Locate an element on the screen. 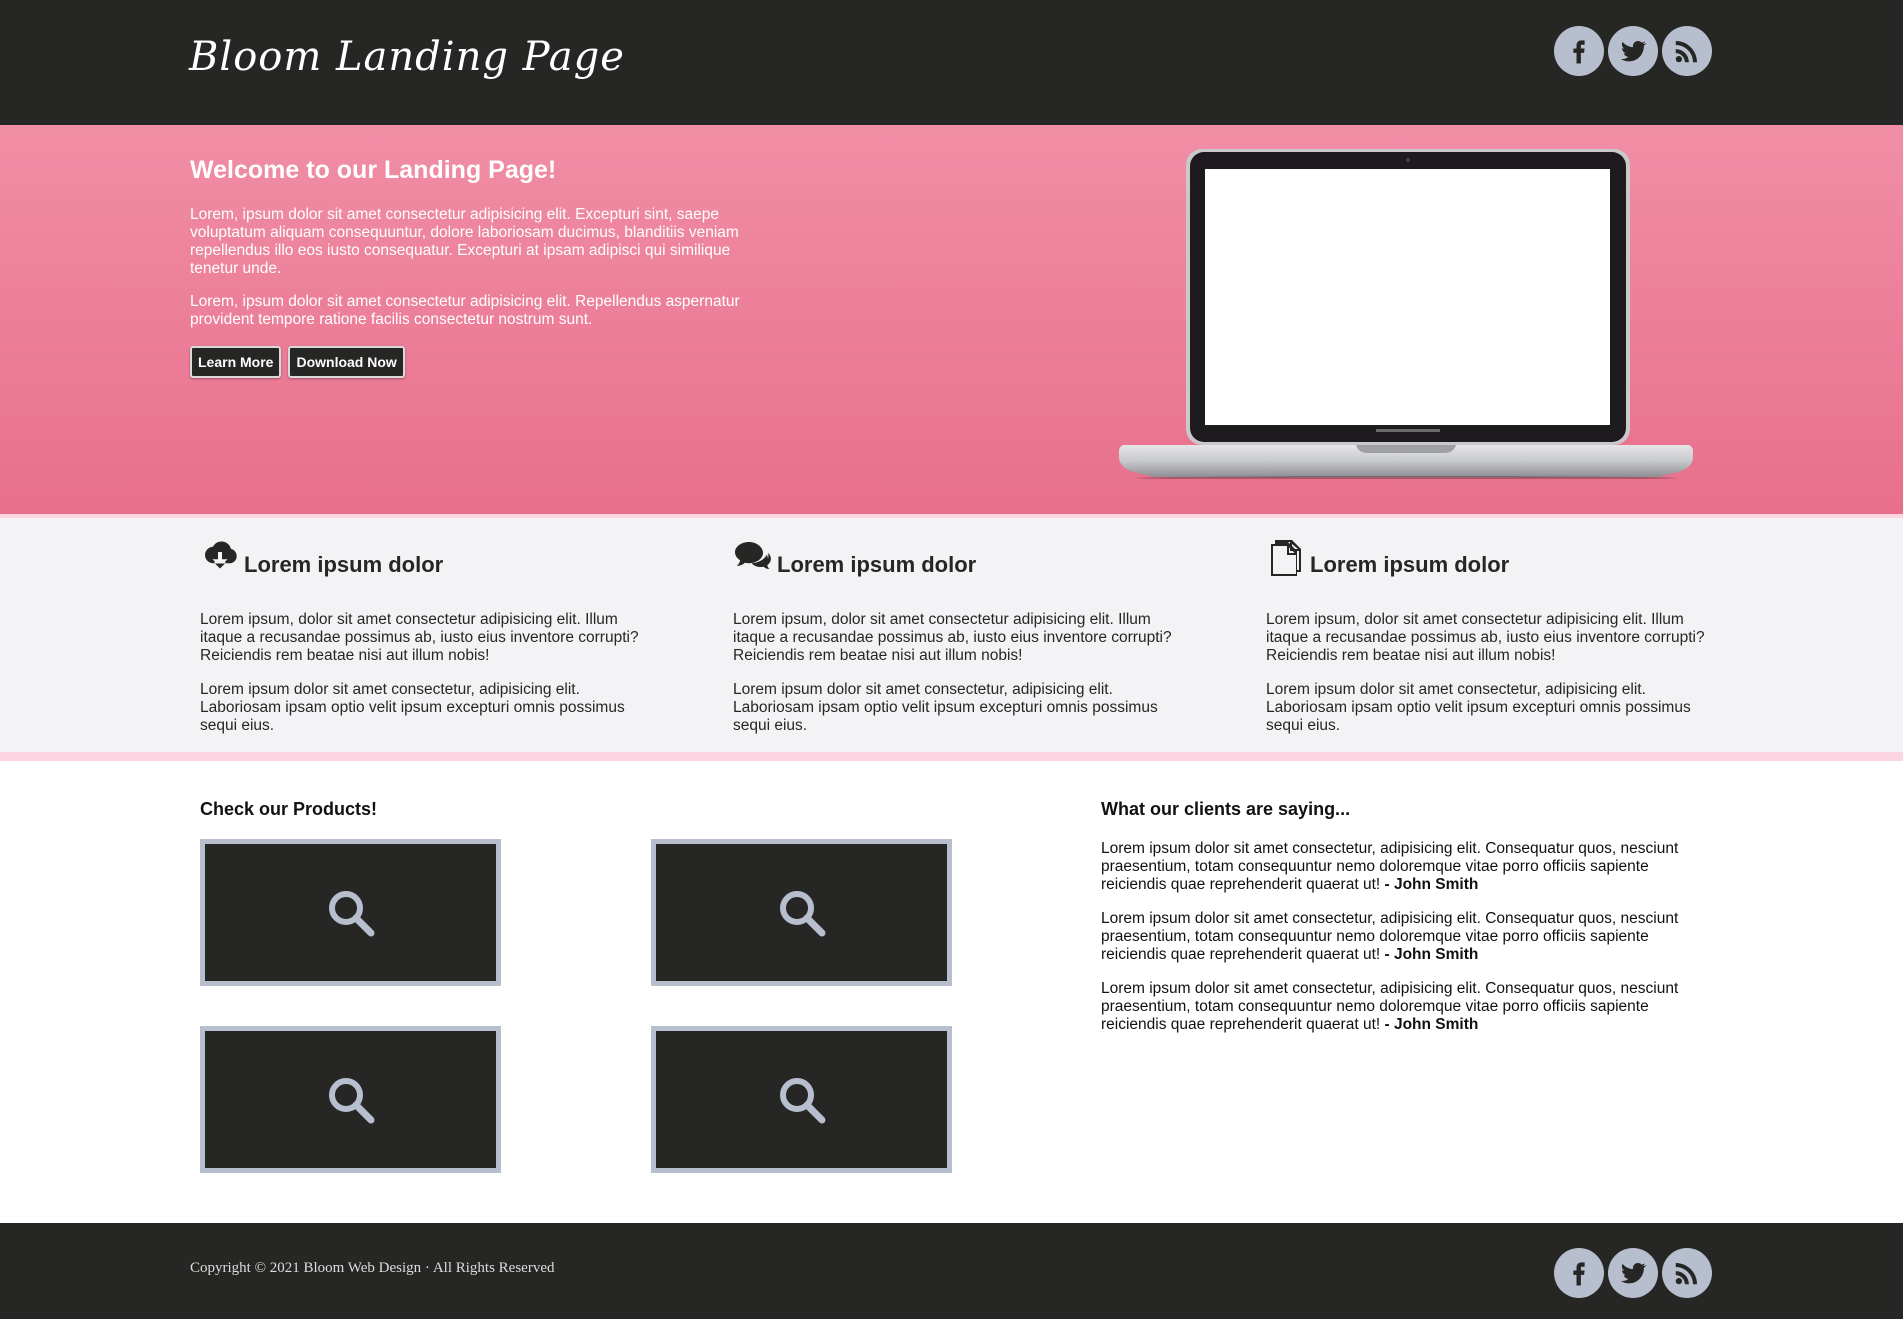  site-header: Bloom Landing Page is located at coordinates (951, 62).